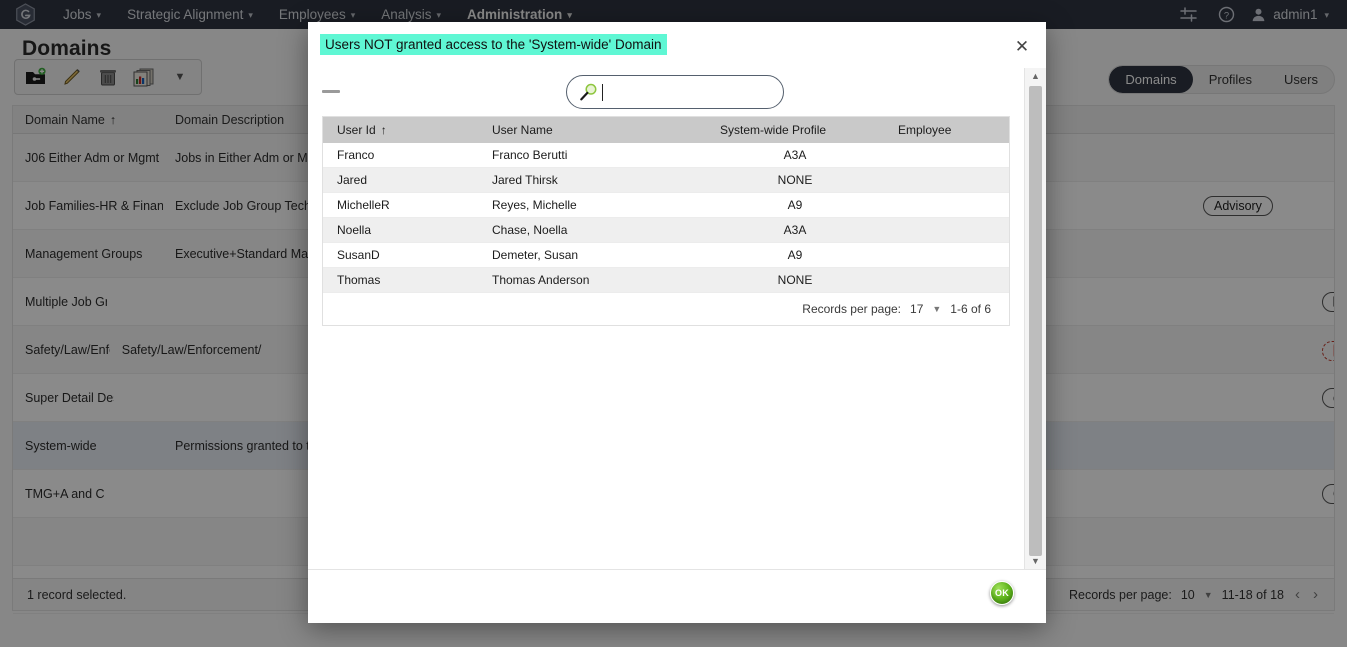 This screenshot has height=647, width=1347. Describe the element at coordinates (666, 255) in the screenshot. I see `table-row: SusanD Demeter, Susan A9` at that location.